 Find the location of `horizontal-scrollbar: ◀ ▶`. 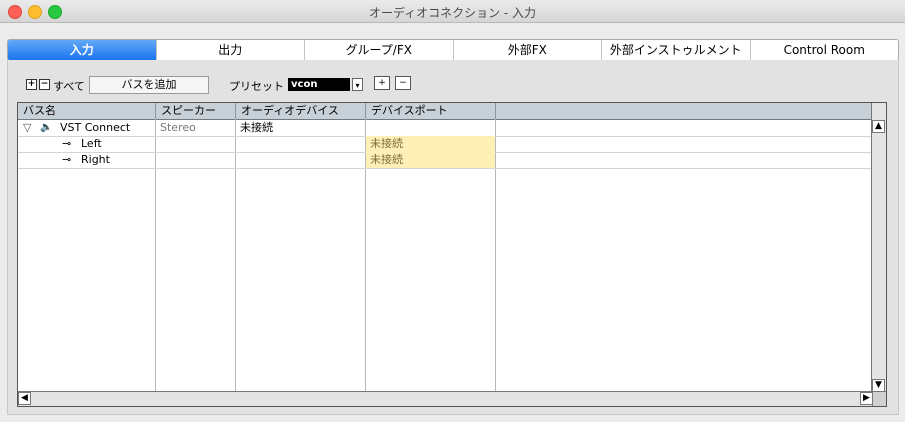

horizontal-scrollbar: ◀ ▶ is located at coordinates (445, 398).